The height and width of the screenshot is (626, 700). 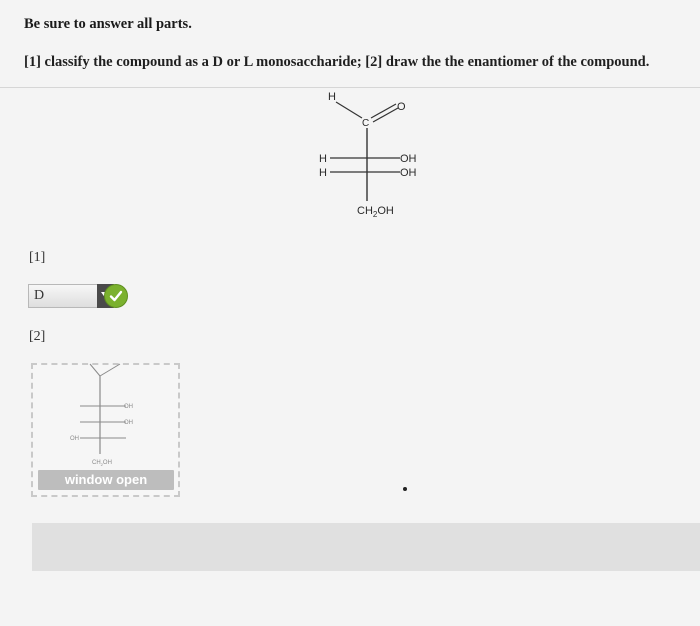 I want to click on part-1-label: [1], so click(x=37, y=257).